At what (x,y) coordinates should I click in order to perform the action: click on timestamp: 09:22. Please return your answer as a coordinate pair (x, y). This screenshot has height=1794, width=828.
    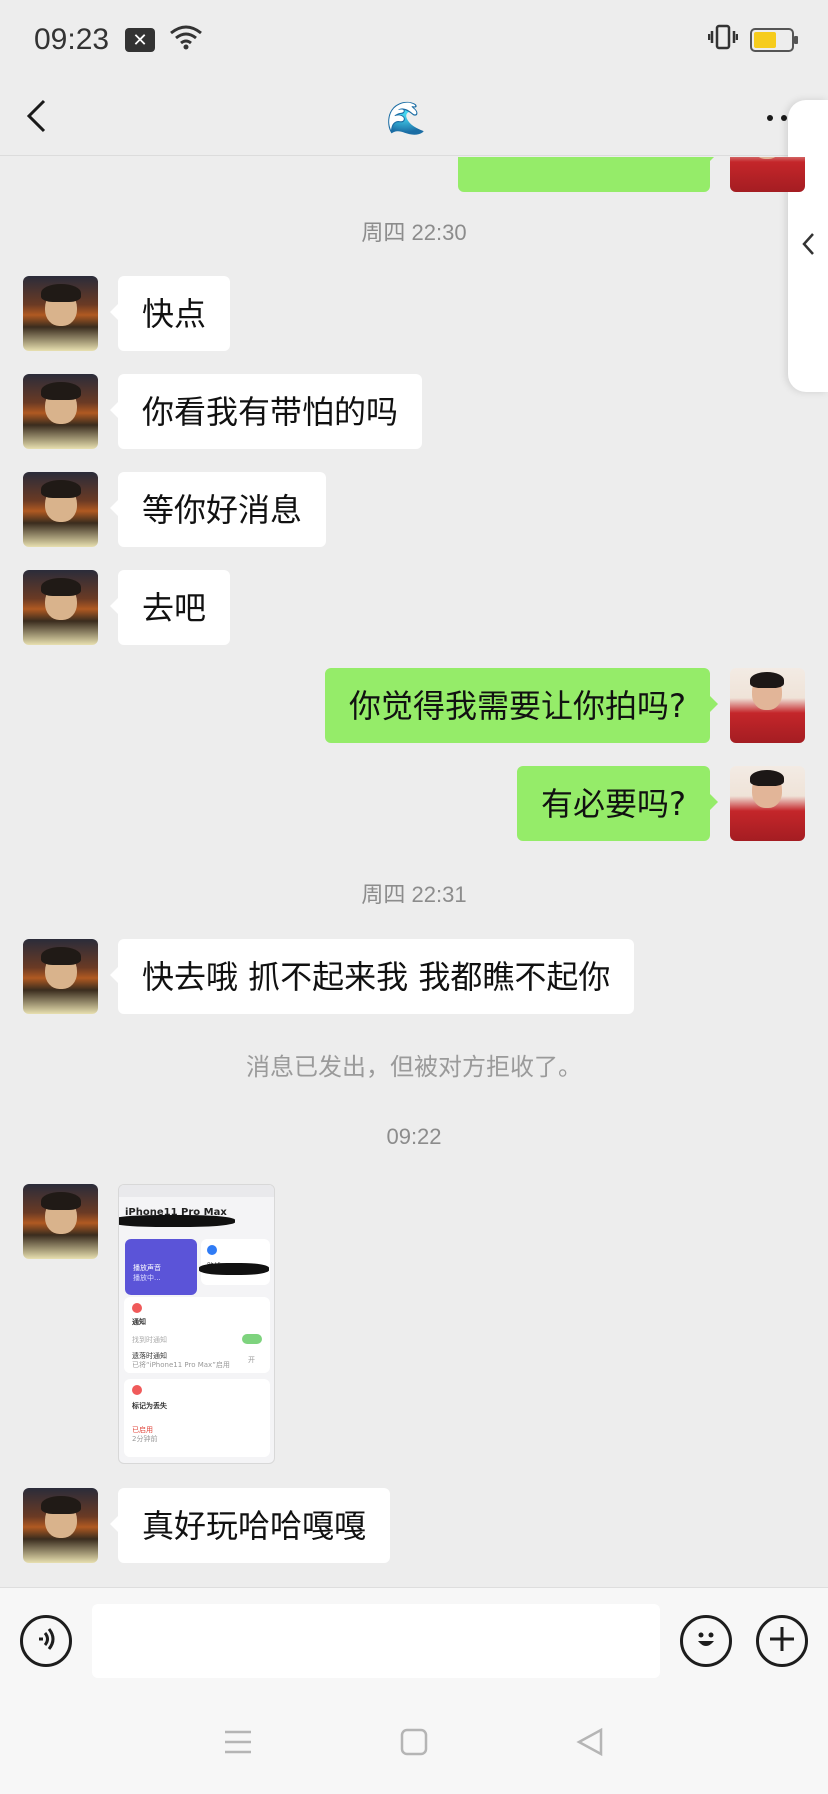
    Looking at the image, I should click on (414, 1136).